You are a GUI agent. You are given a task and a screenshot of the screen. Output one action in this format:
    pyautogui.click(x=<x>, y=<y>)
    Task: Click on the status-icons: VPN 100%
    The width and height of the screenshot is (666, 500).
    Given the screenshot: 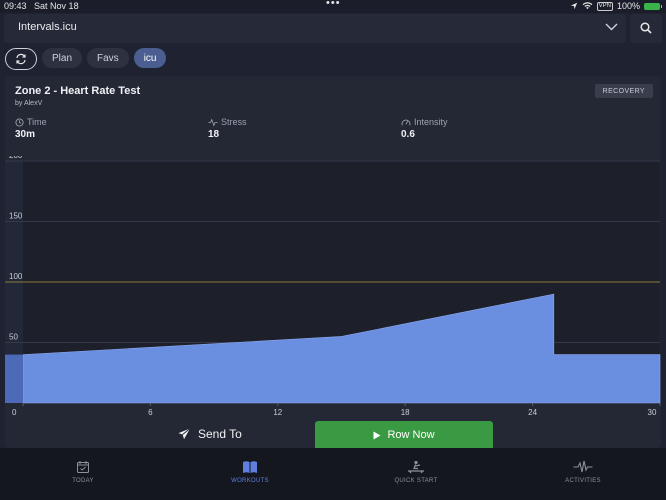 What is the action you would take?
    pyautogui.click(x=616, y=6)
    